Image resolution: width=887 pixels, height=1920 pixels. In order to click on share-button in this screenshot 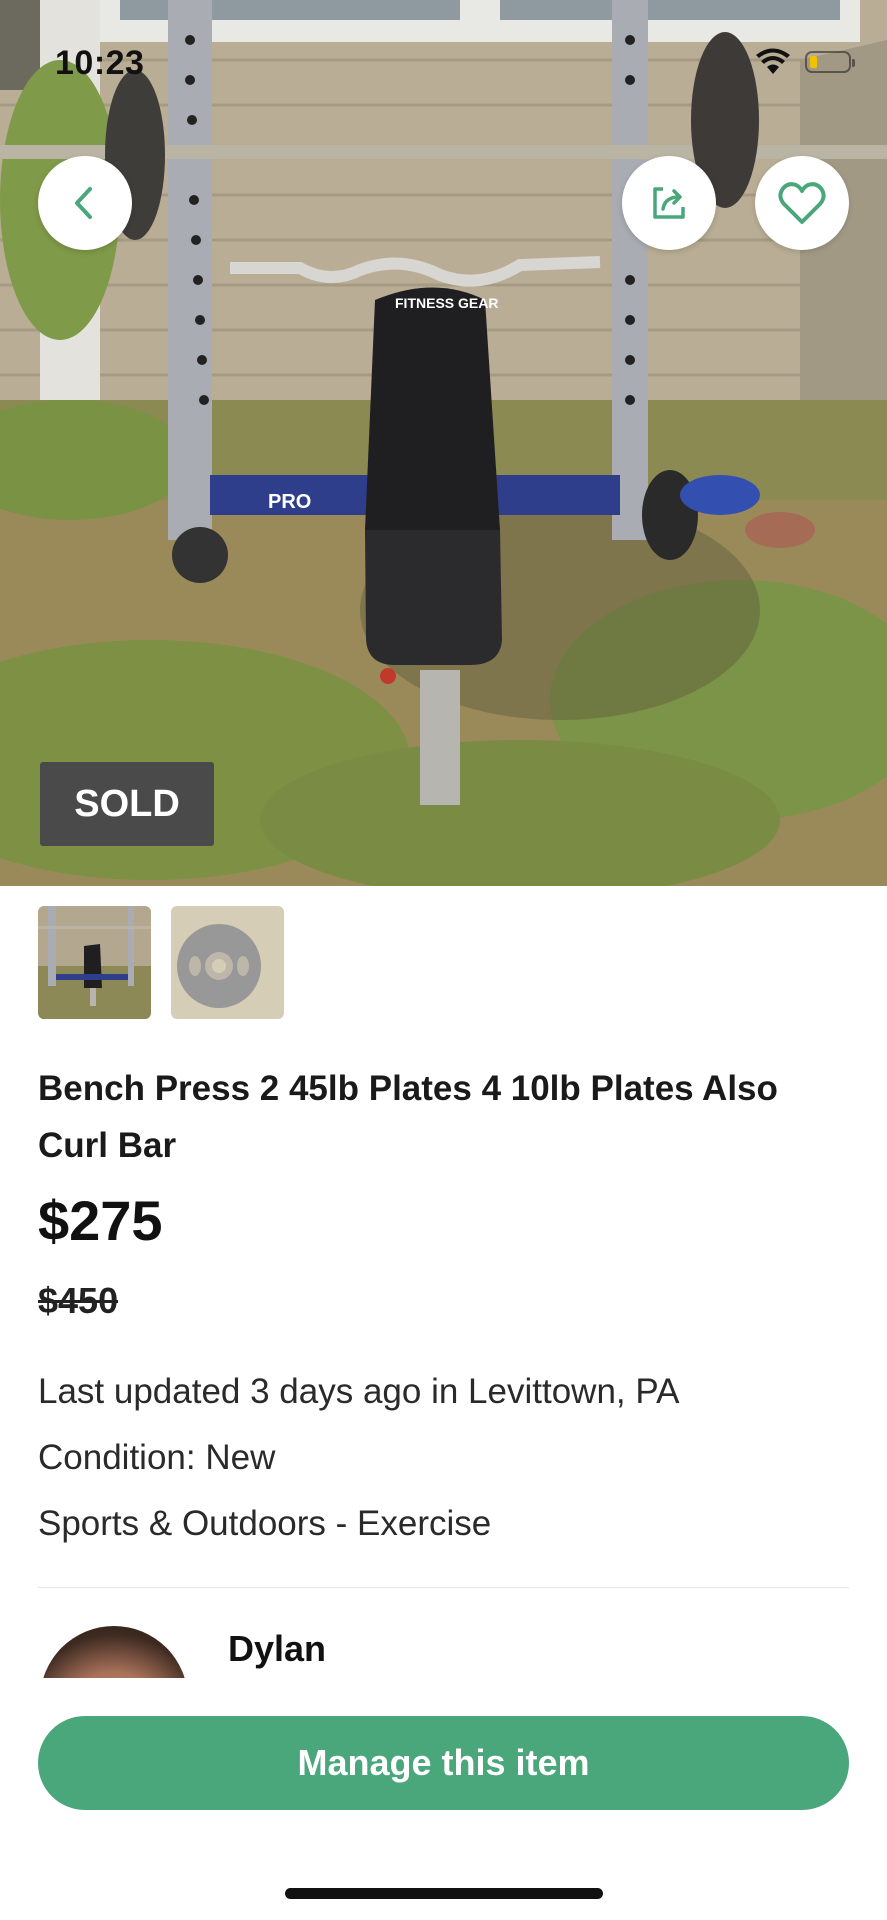, I will do `click(669, 203)`.